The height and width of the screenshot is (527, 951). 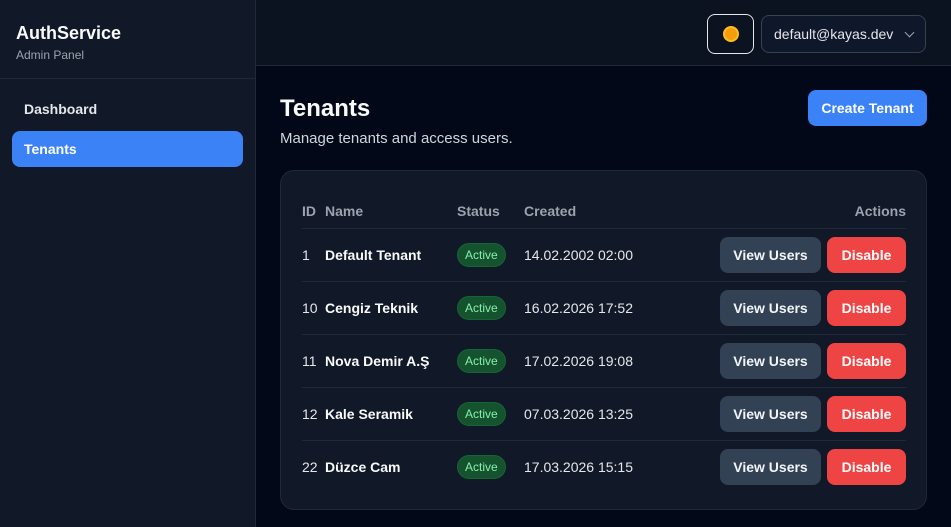 I want to click on tenant-name: Default Tenant, so click(x=373, y=254).